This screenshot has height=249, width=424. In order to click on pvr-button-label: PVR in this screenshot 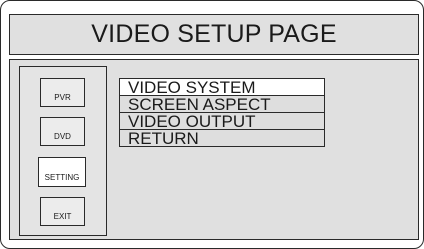, I will do `click(62, 97)`.